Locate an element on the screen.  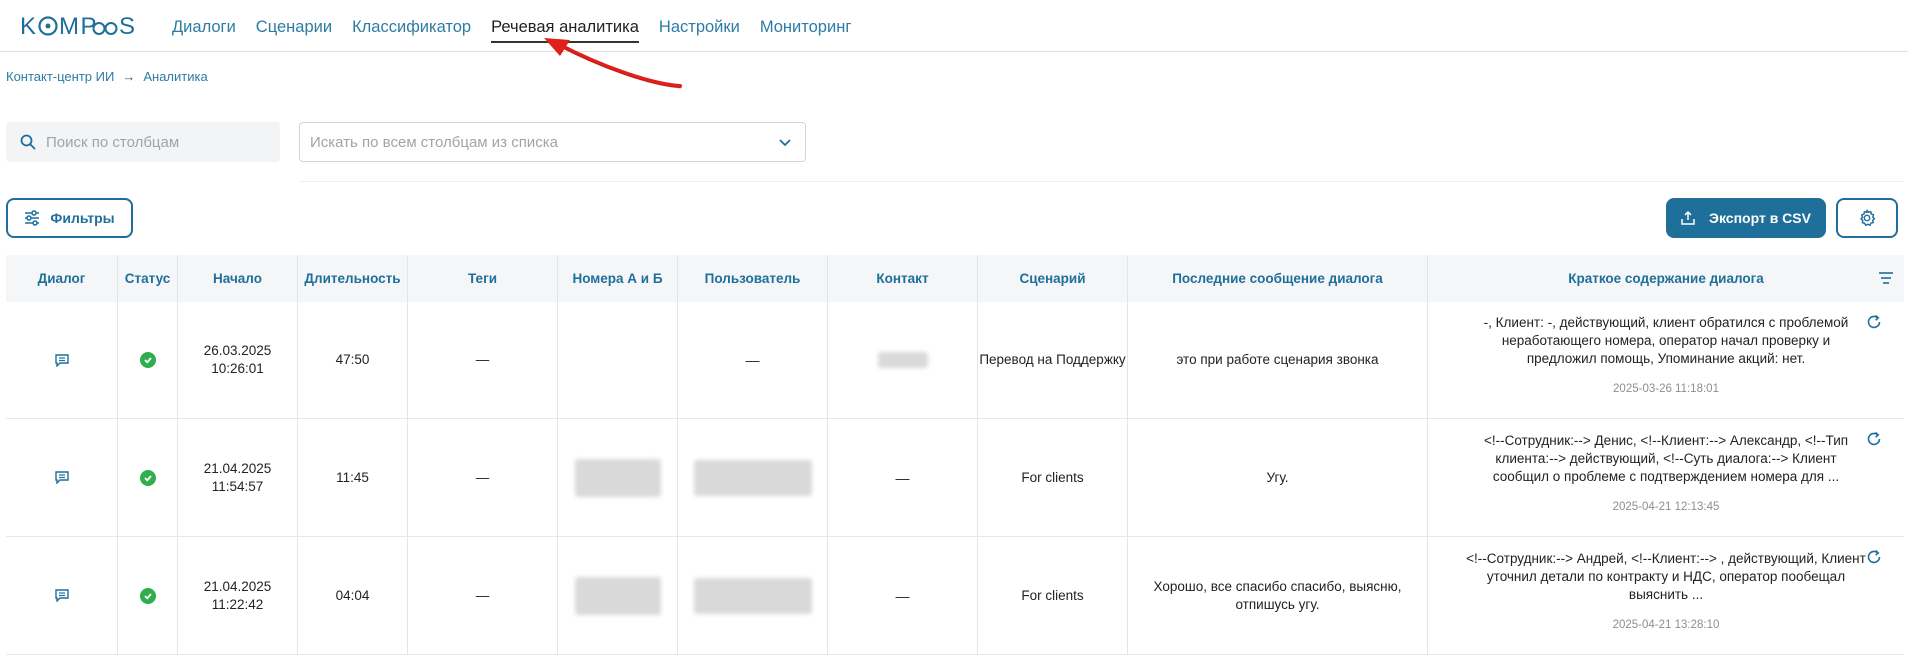
column-select-placeholder: Искать по всем столбцам из списка is located at coordinates (434, 142).